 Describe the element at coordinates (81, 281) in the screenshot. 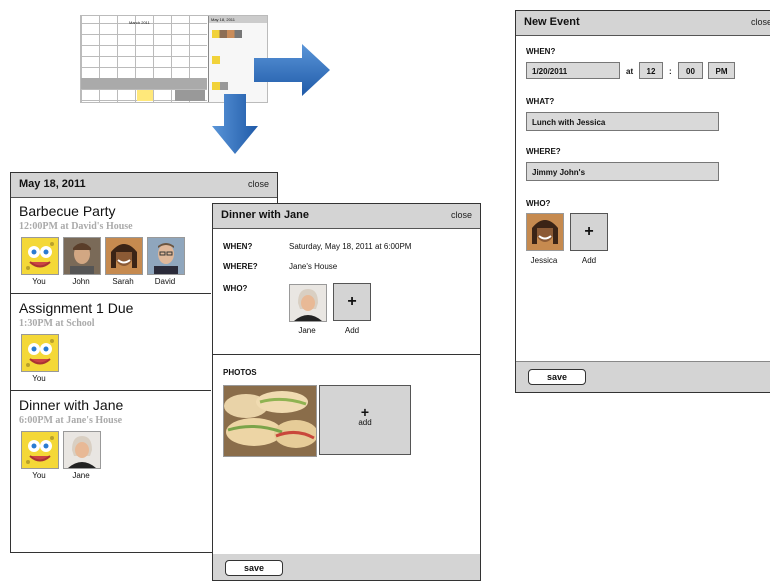

I see `person-label: John` at that location.